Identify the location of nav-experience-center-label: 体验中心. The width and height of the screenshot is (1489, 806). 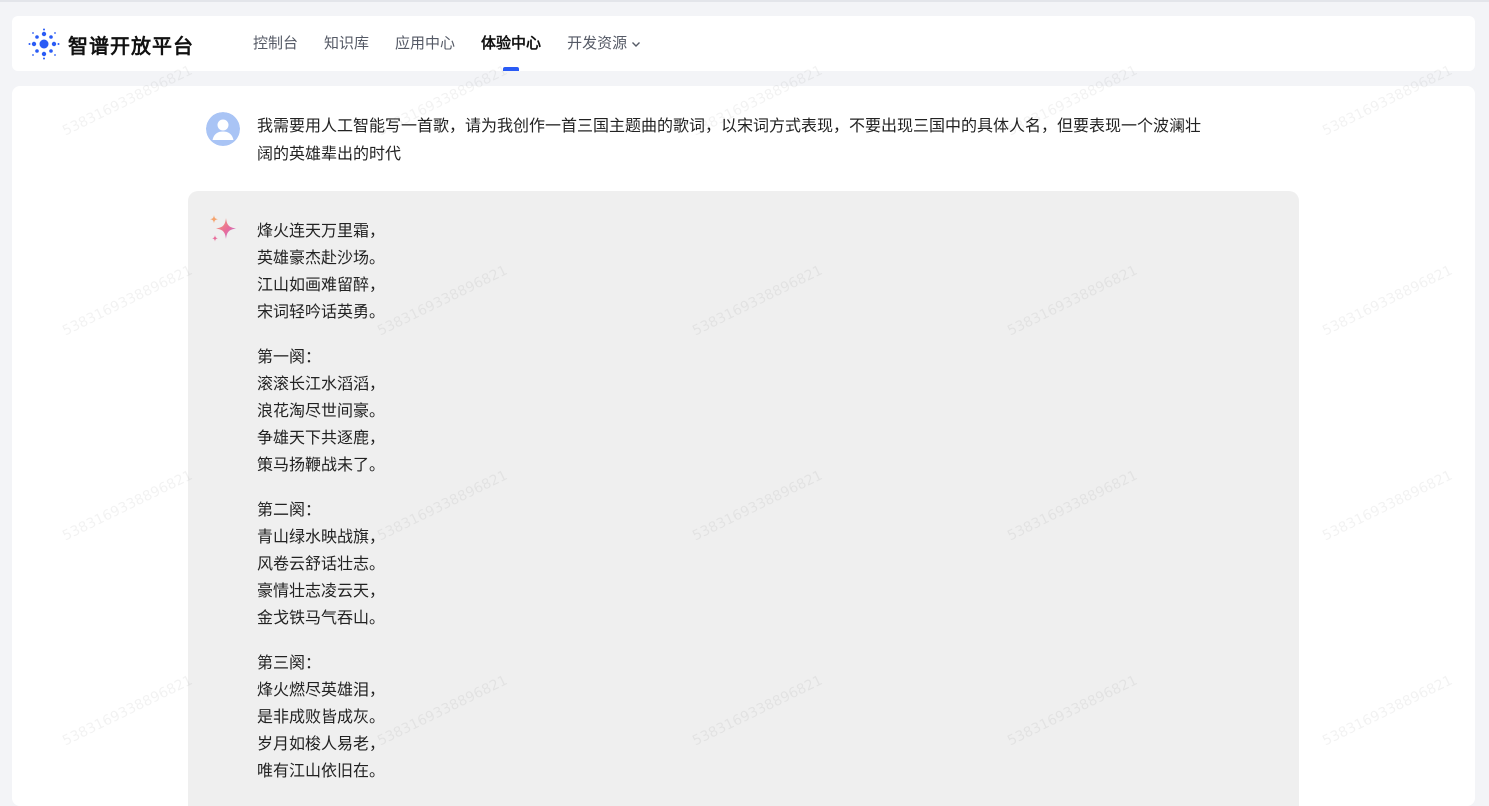
(511, 43).